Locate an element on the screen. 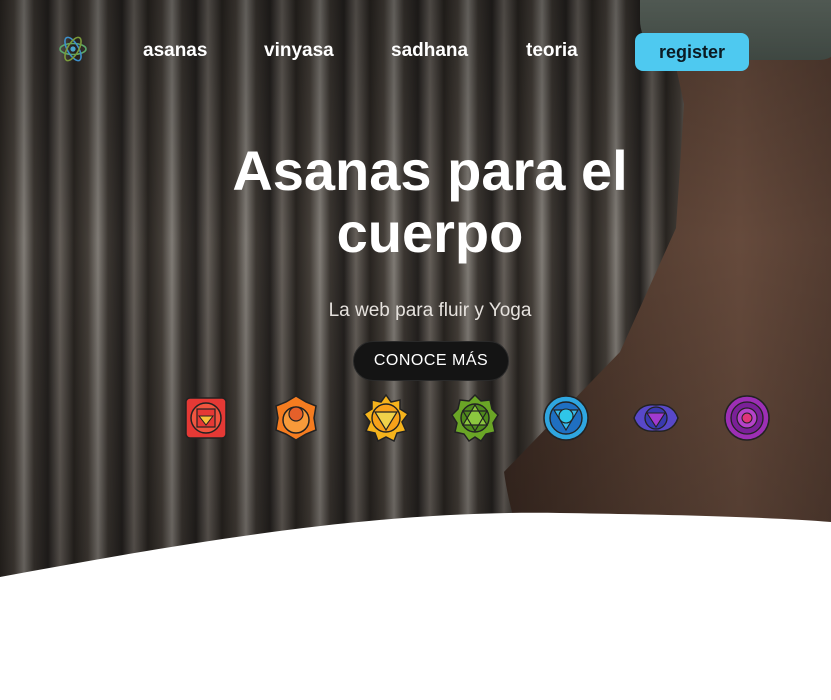  nav-link-teoria: teoria is located at coordinates (552, 51).